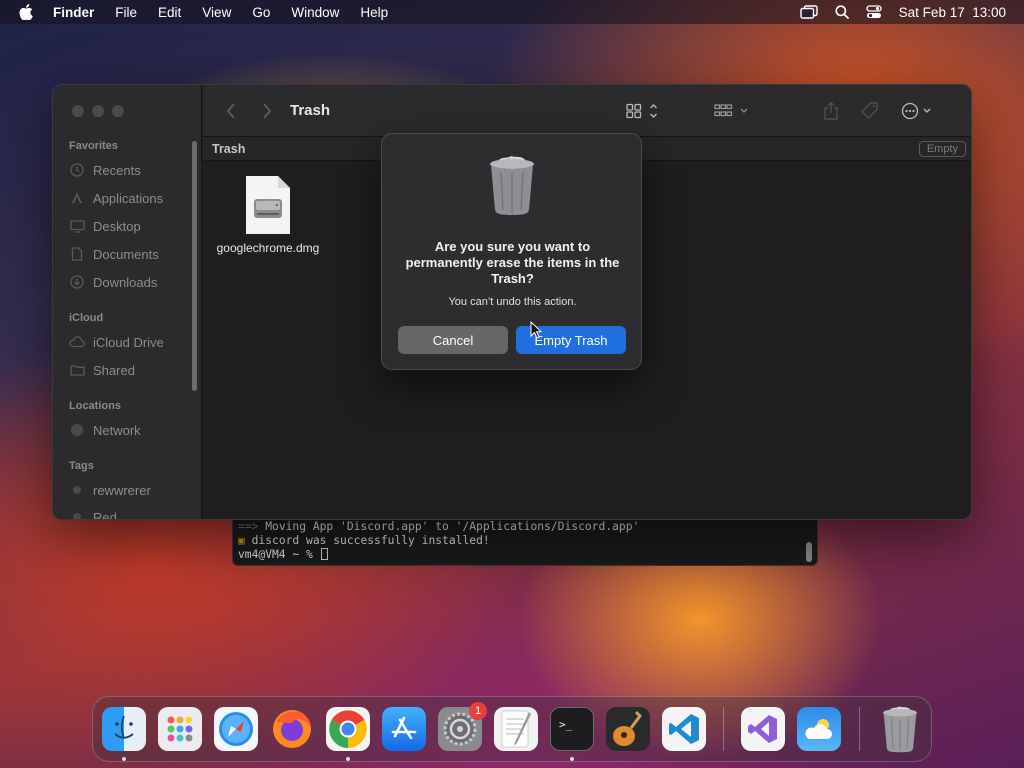  Describe the element at coordinates (126, 12) in the screenshot. I see `menu-file: File` at that location.